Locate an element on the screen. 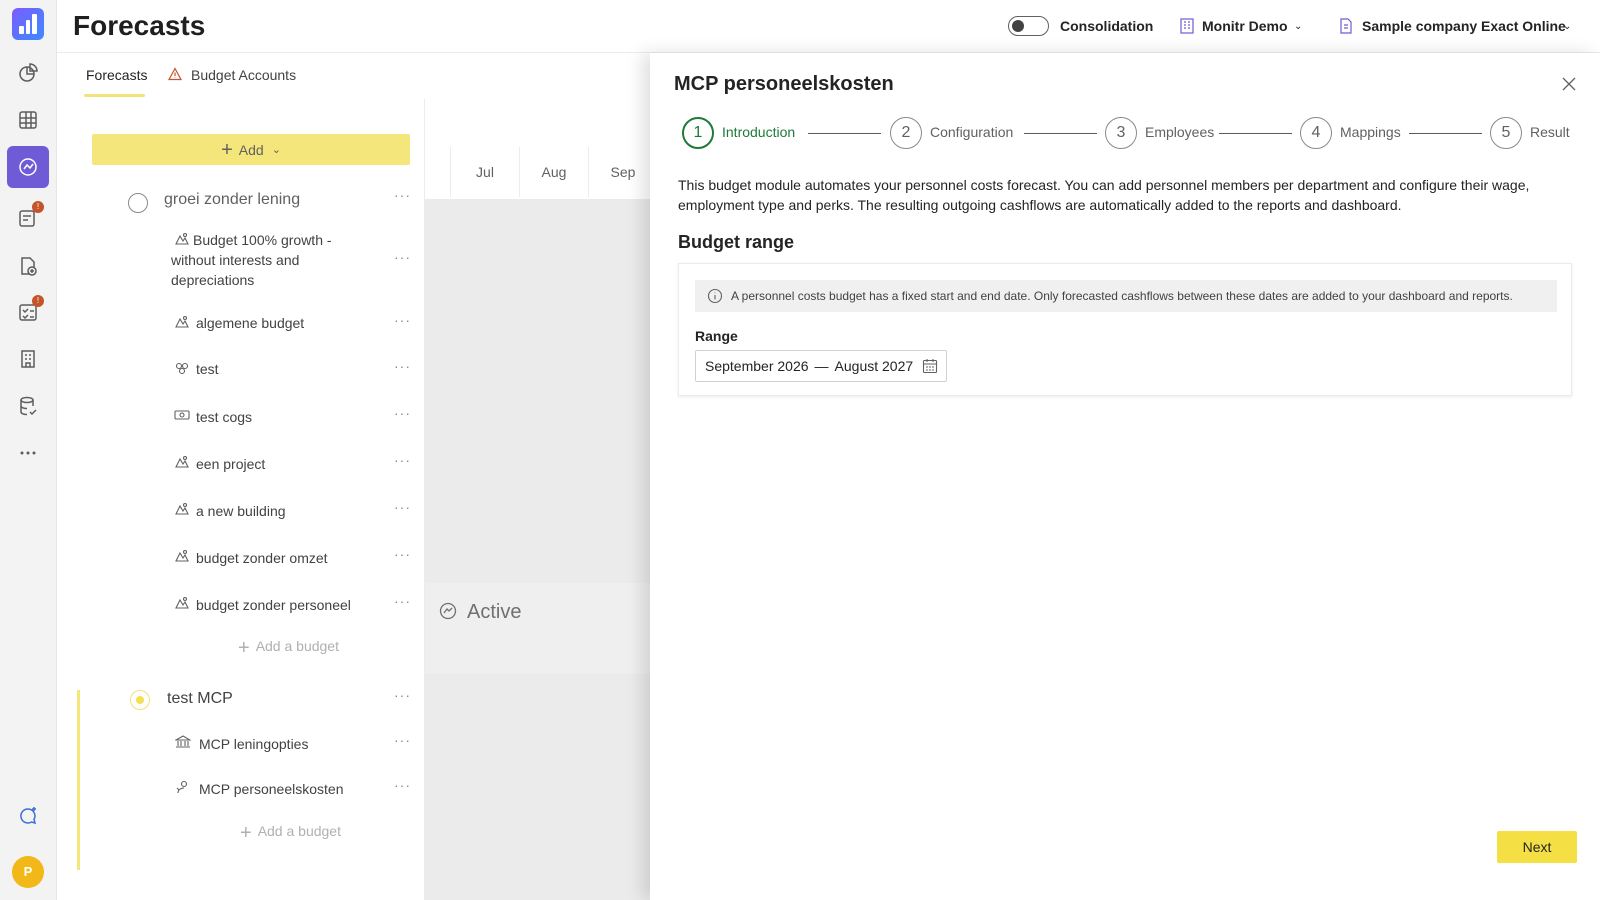 This screenshot has height=900, width=1600. dashboard-icon is located at coordinates (28, 73).